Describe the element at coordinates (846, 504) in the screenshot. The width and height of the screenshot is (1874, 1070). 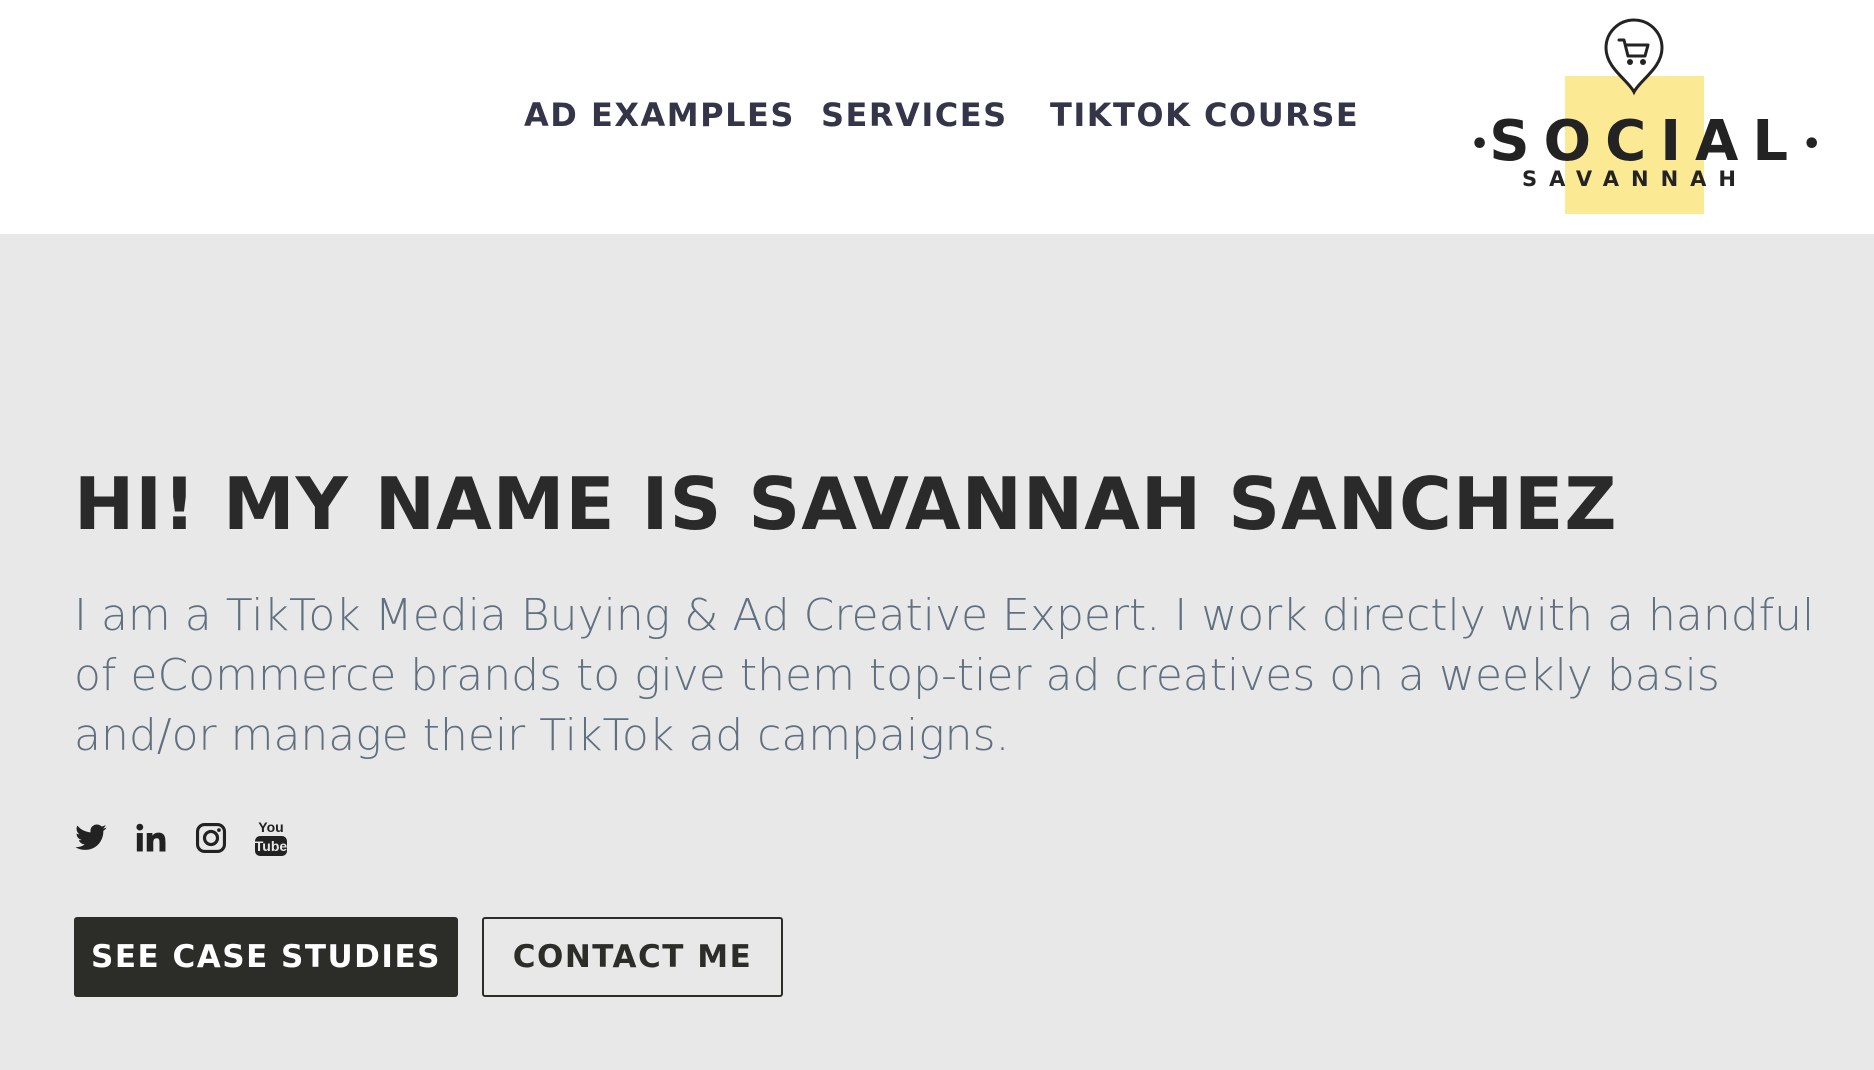
I see `hero-title: HI! MY NAME IS SAVANNAH SANCHEZ` at that location.